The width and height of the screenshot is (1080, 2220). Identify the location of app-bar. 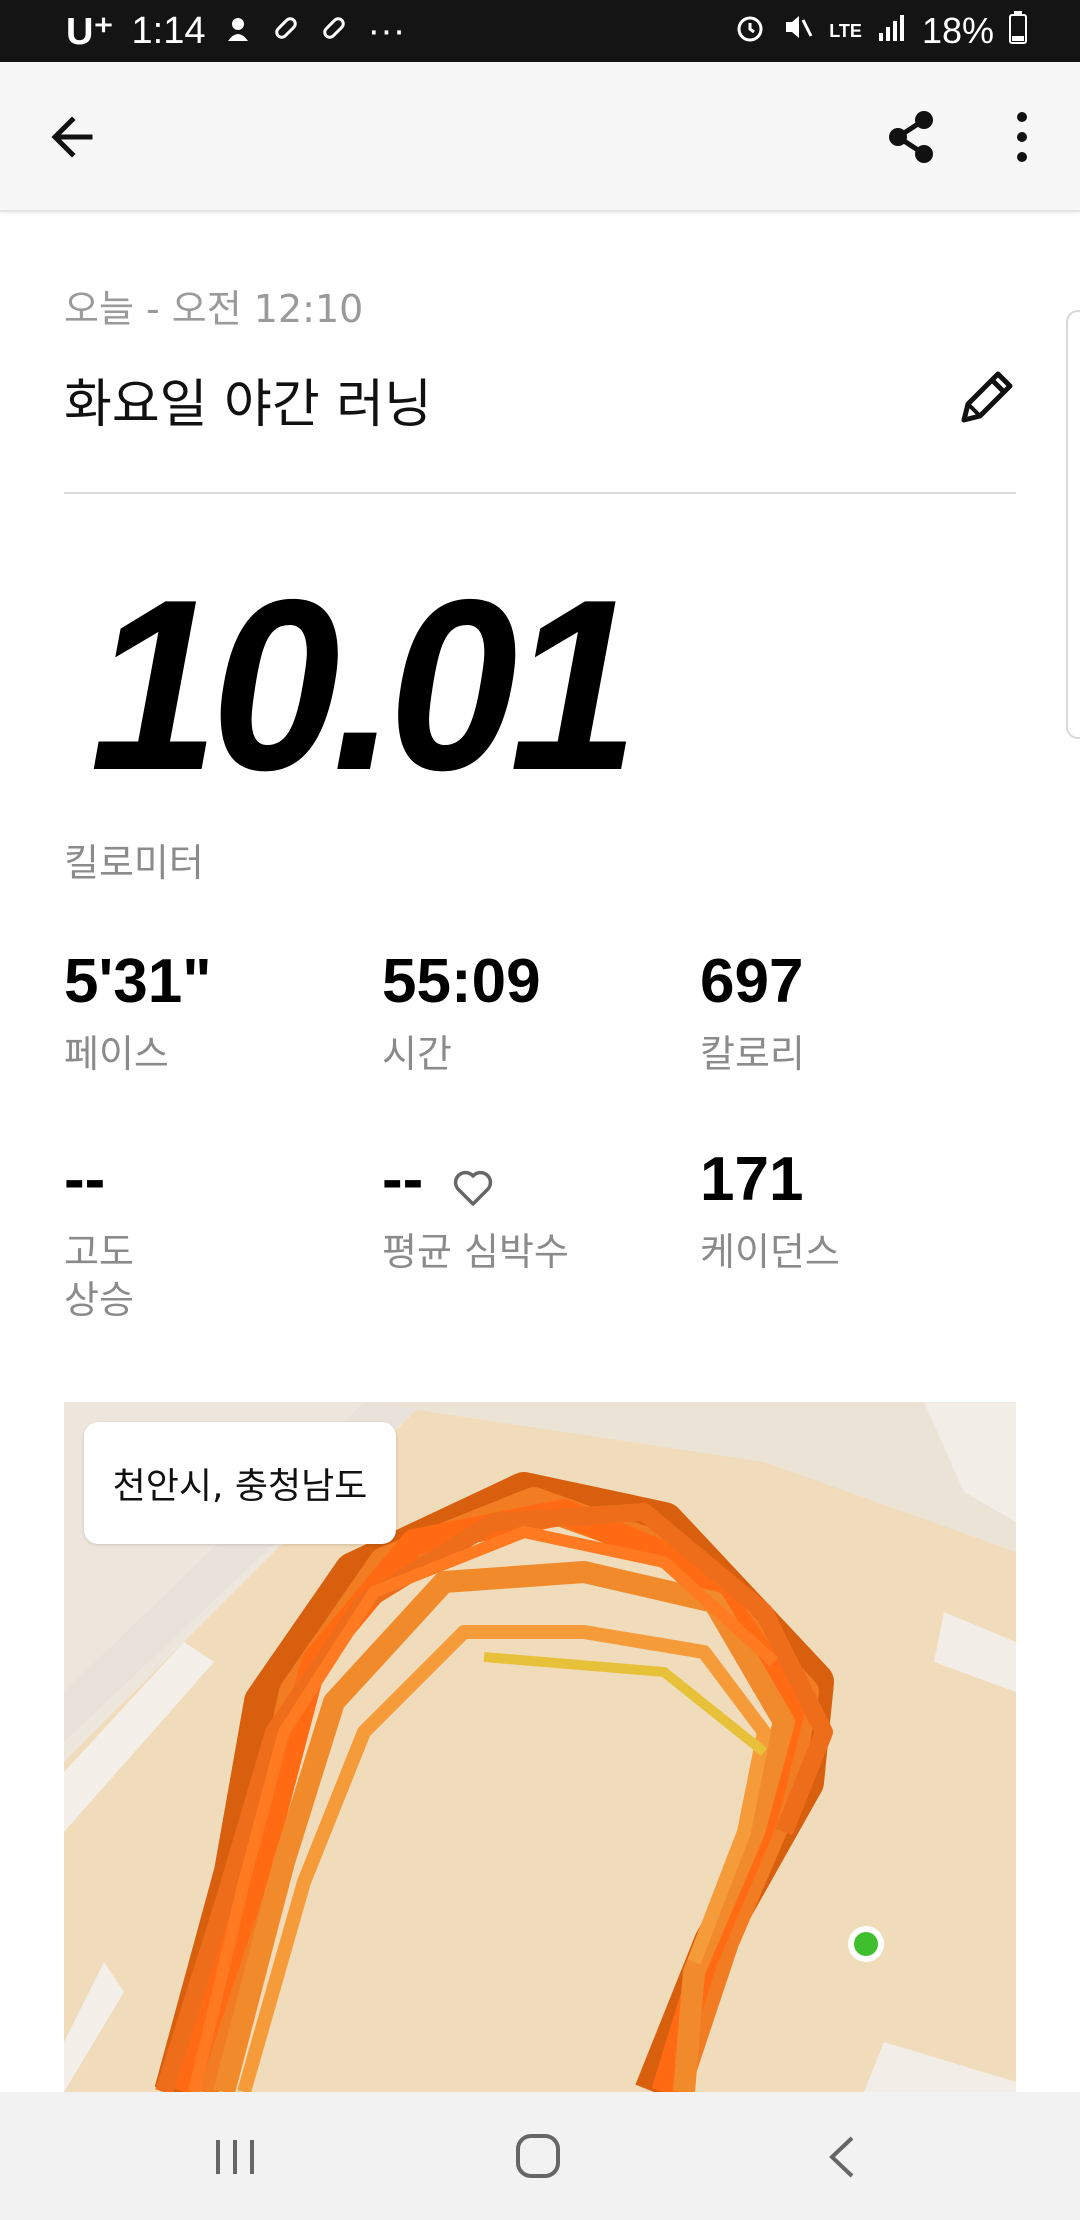
(540, 137).